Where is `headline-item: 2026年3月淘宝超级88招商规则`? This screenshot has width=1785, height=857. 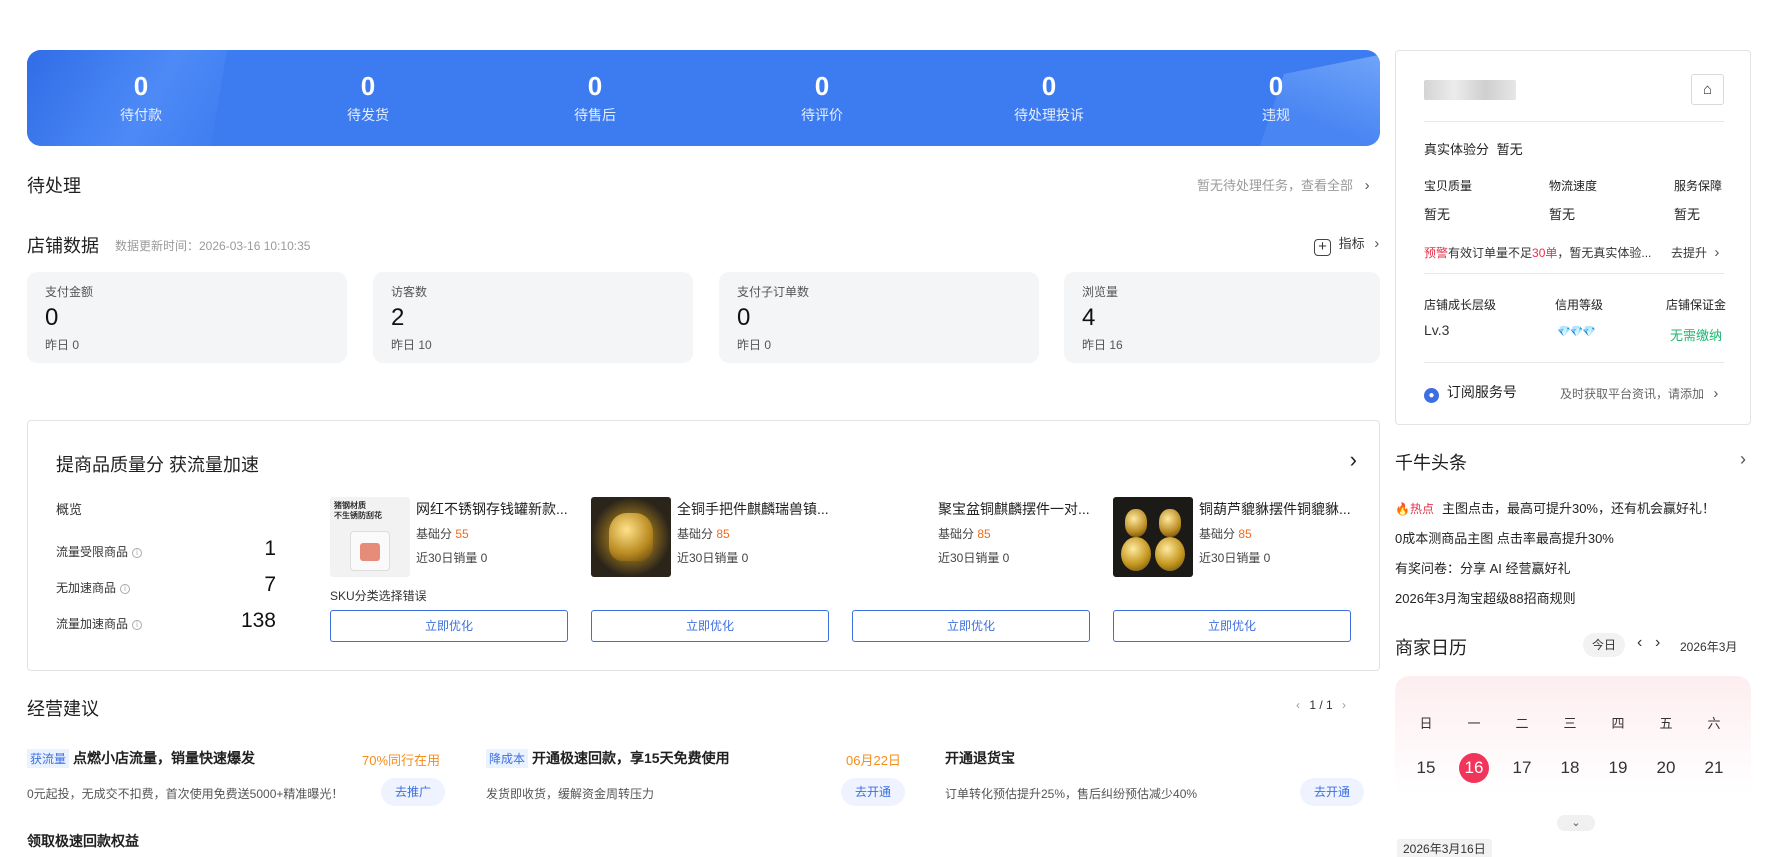 headline-item: 2026年3月淘宝超级88招商规则 is located at coordinates (1485, 597).